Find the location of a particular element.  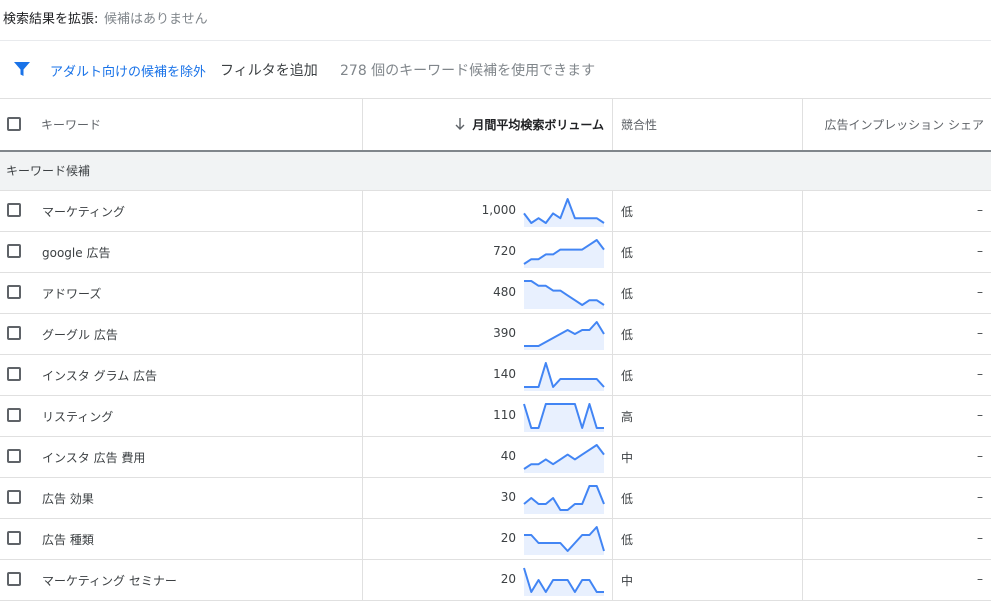

volume-cell: 1,000 is located at coordinates (498, 210).